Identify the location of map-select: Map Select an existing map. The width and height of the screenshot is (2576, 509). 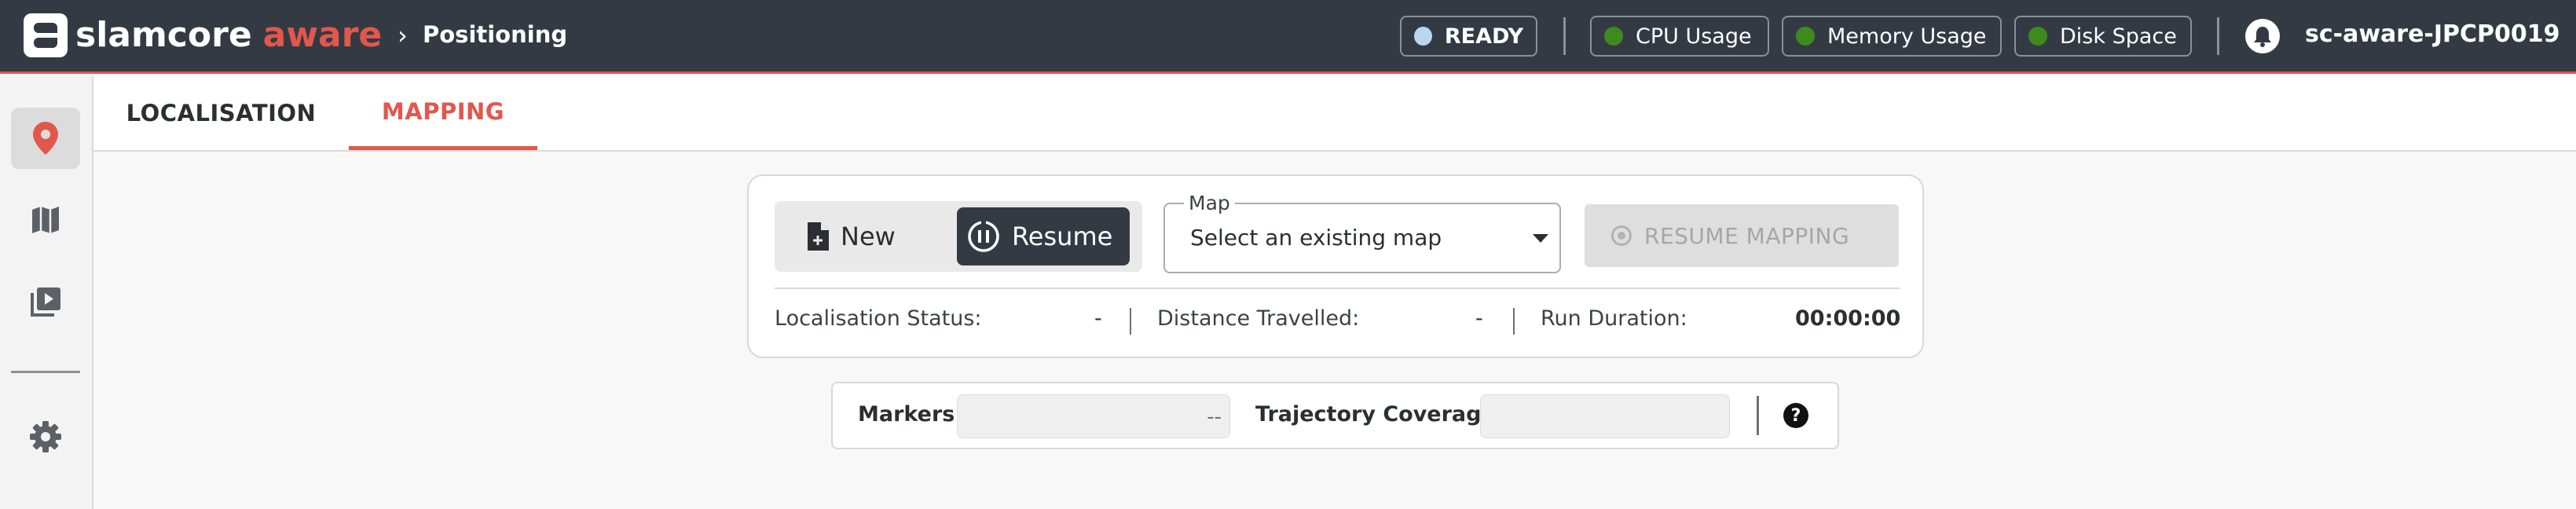
(1362, 232).